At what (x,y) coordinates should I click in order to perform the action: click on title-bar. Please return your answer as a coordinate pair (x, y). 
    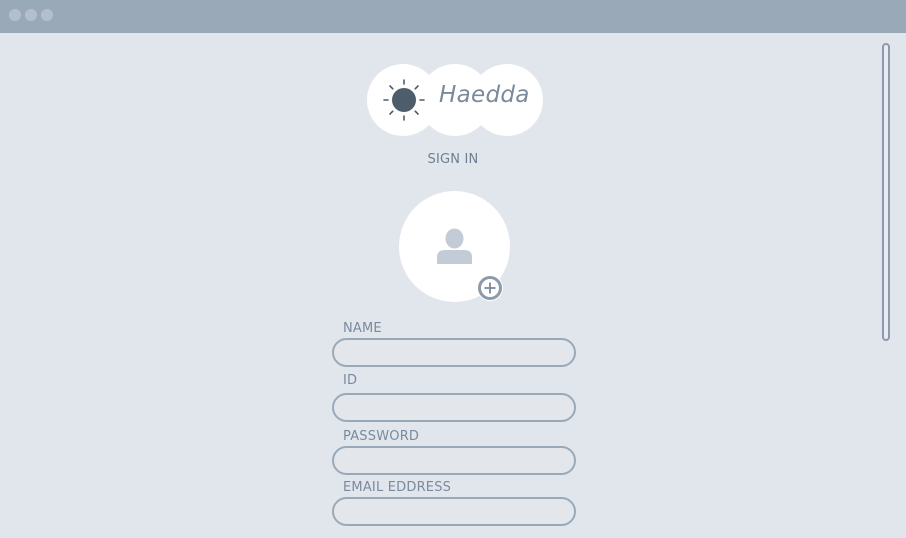
    Looking at the image, I should click on (453, 16).